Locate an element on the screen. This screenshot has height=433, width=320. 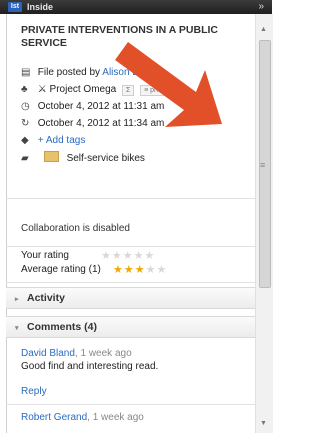
reply-link: Reply is located at coordinates (34, 391).